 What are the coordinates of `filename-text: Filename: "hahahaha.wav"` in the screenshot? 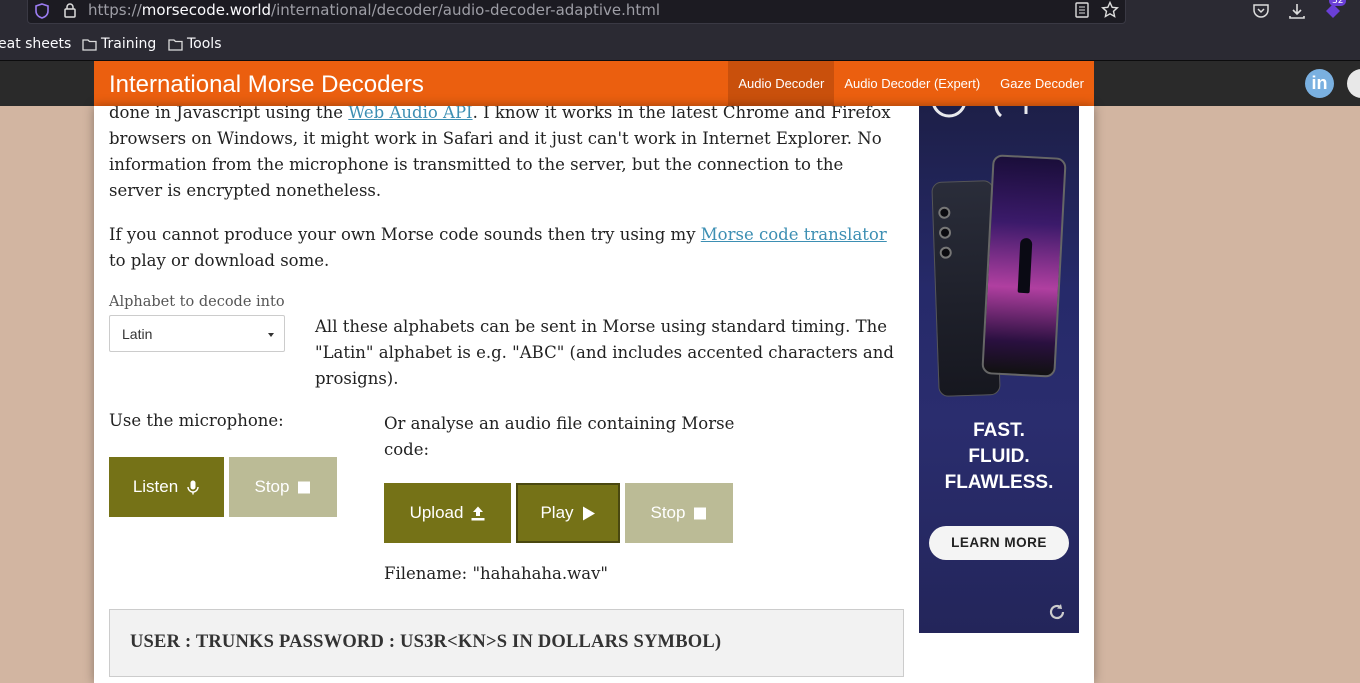 It's located at (496, 573).